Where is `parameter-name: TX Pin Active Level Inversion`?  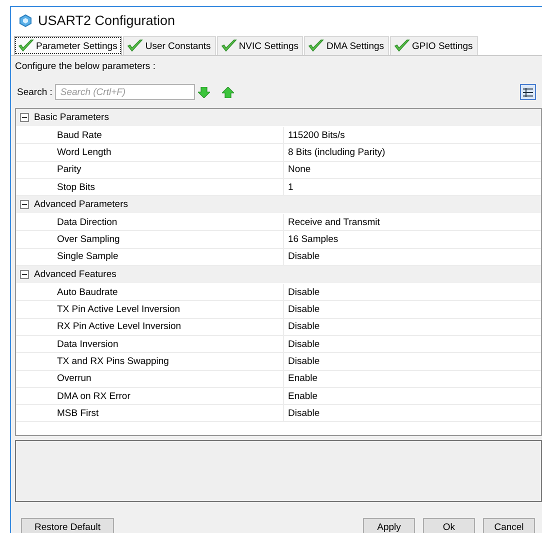 parameter-name: TX Pin Active Level Inversion is located at coordinates (118, 310).